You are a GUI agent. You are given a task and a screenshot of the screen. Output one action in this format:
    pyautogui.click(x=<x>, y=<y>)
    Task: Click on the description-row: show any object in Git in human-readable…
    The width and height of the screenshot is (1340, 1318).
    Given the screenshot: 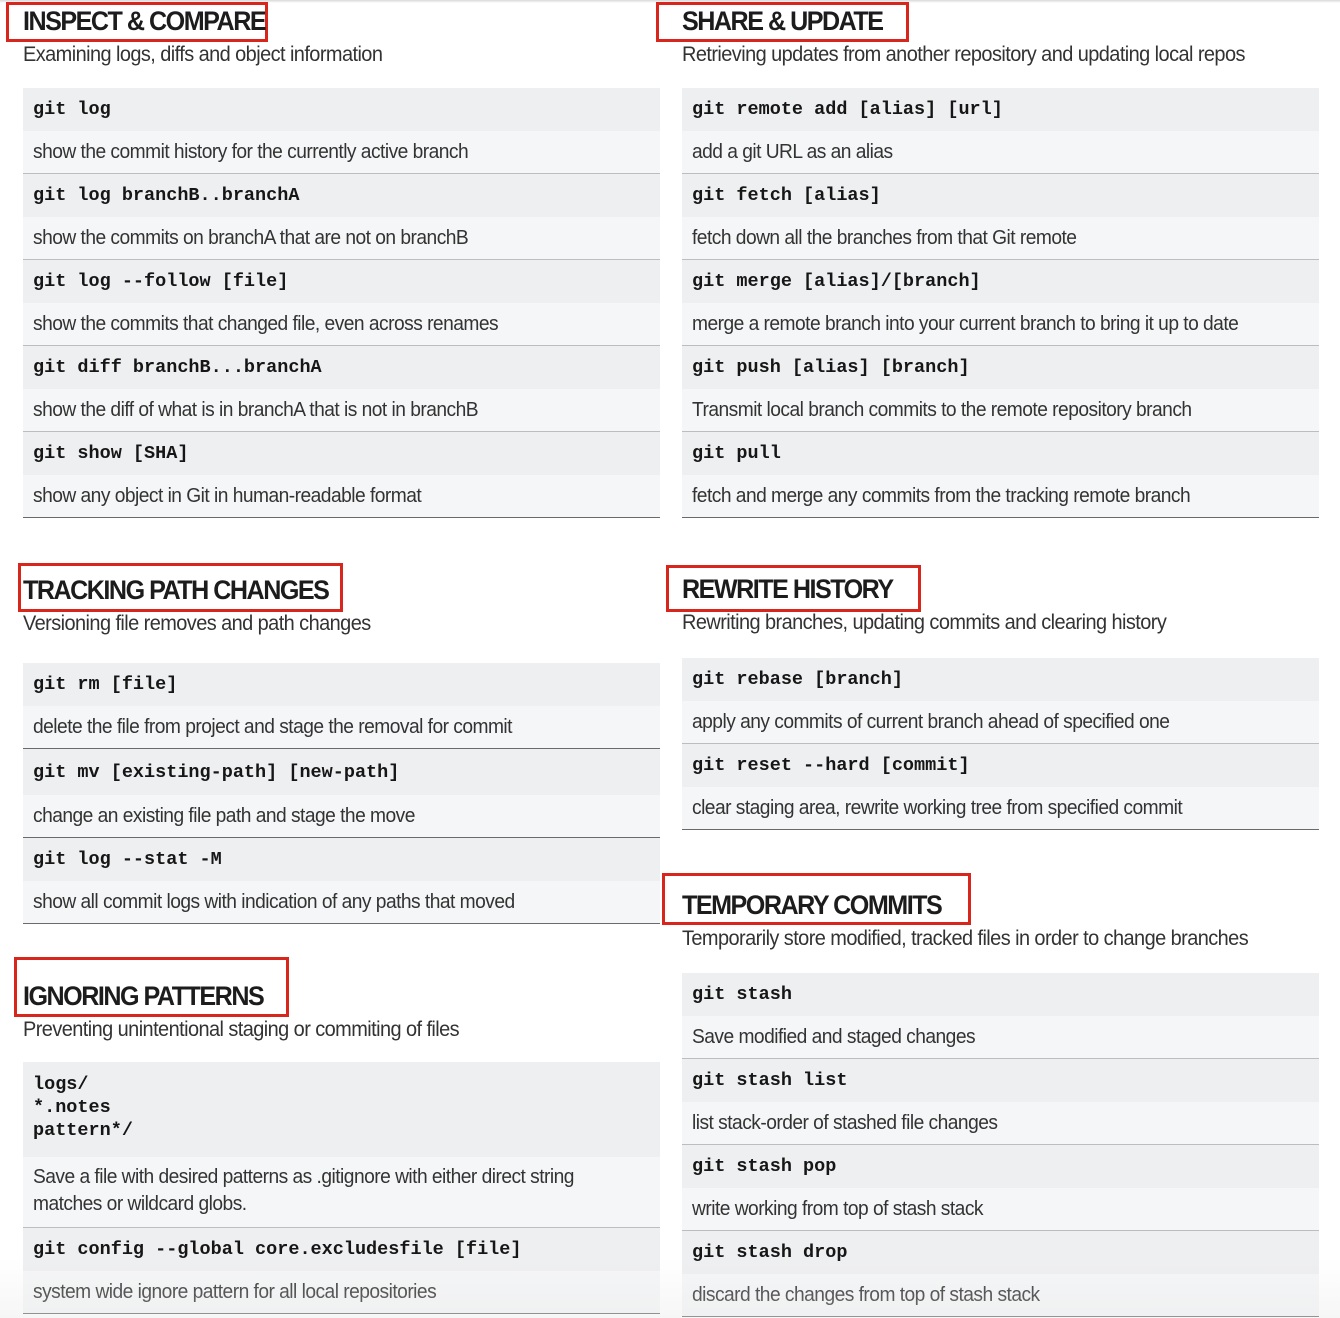 What is the action you would take?
    pyautogui.click(x=341, y=496)
    